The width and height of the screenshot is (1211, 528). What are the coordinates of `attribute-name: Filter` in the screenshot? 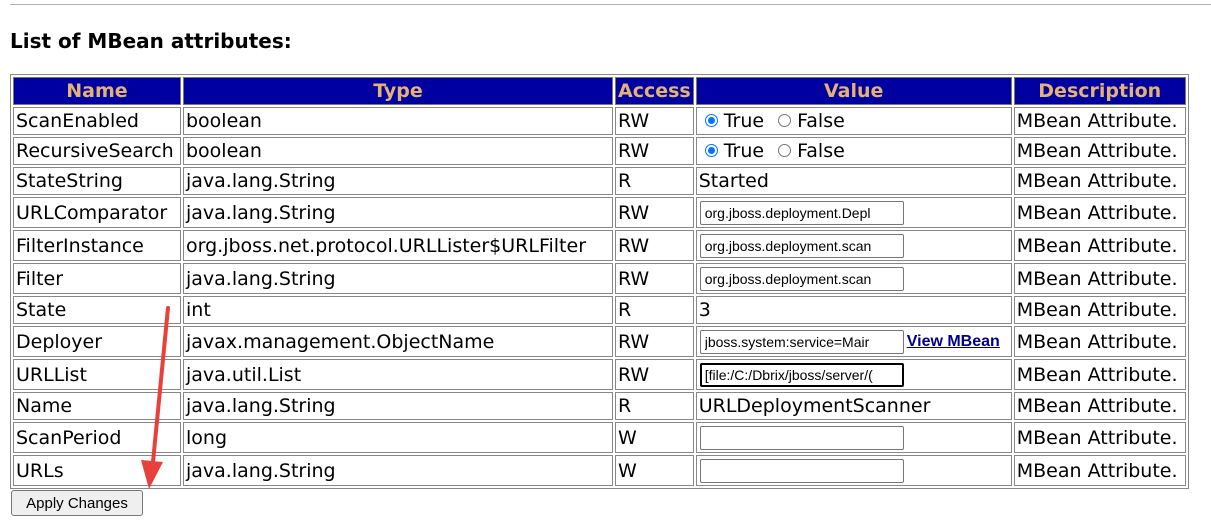 It's located at (97, 278).